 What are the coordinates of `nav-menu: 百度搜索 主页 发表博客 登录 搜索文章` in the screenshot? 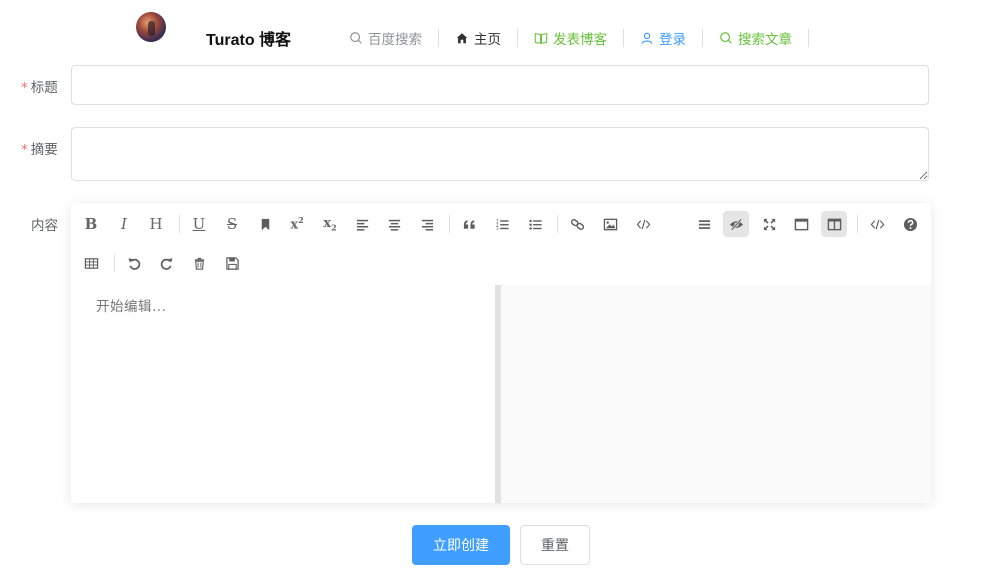 It's located at (571, 38).